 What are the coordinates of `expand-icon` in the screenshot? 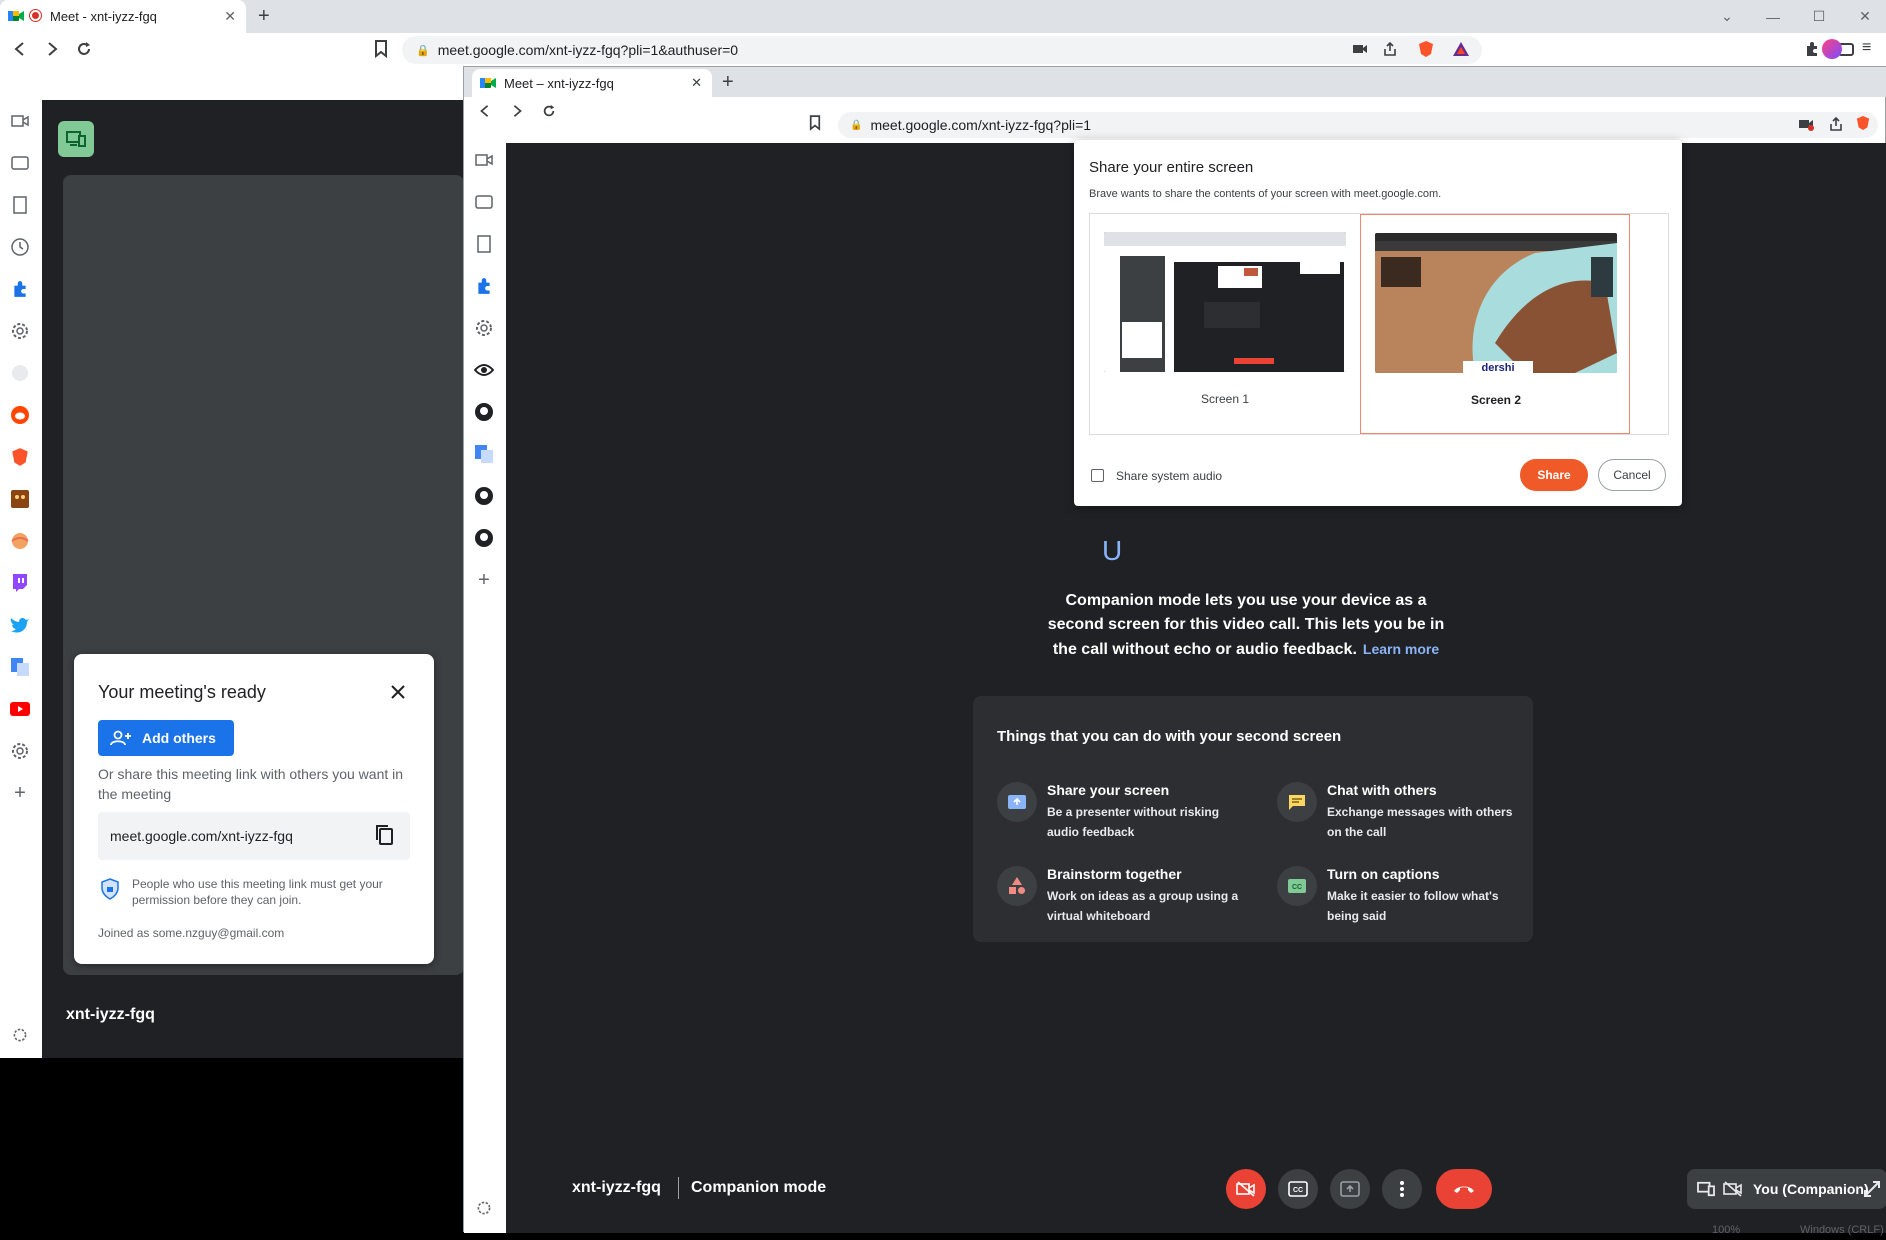 It's located at (1872, 1189).